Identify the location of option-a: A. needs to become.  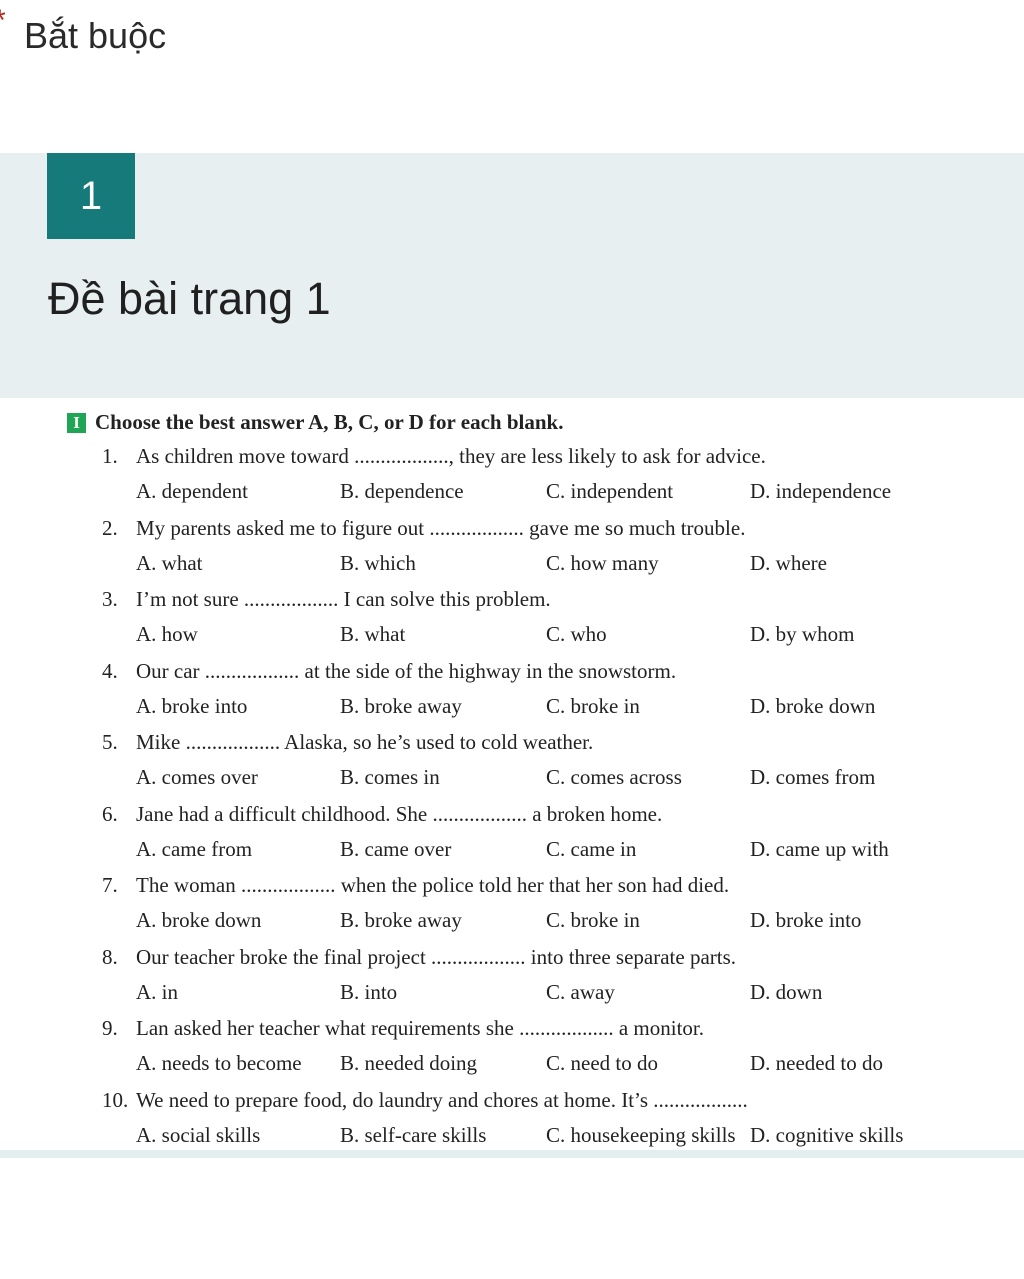
(219, 1063).